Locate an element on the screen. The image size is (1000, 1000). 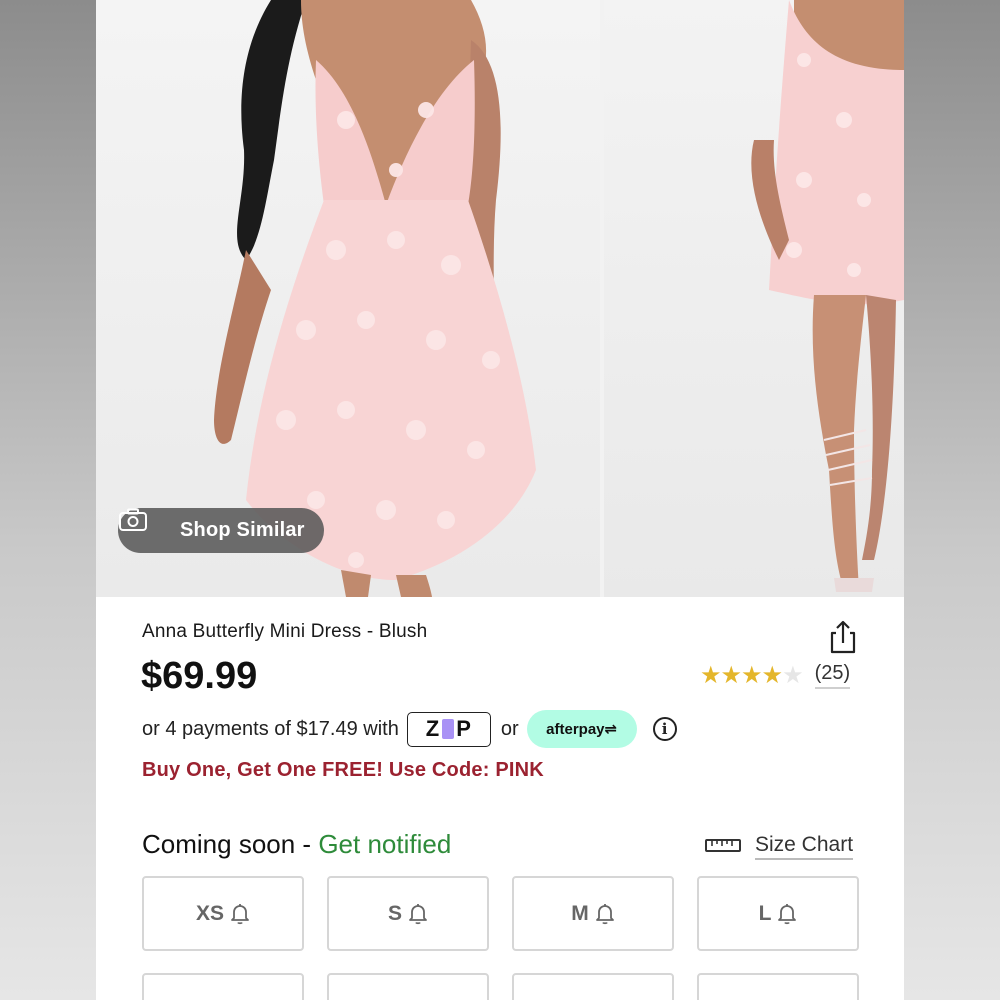
size-chart-link: Size Chart is located at coordinates (779, 846).